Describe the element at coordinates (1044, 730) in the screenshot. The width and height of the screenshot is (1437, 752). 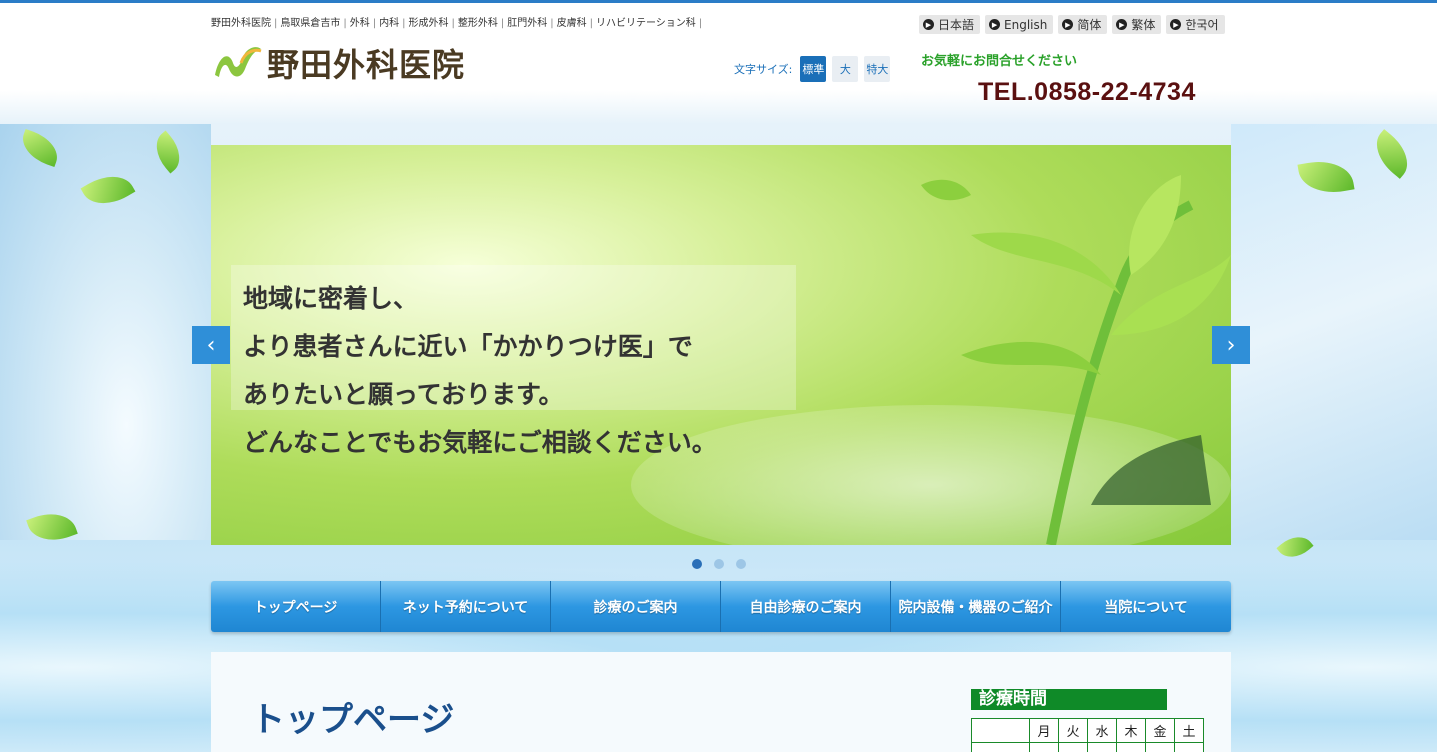
I see `table-cell: 月` at that location.